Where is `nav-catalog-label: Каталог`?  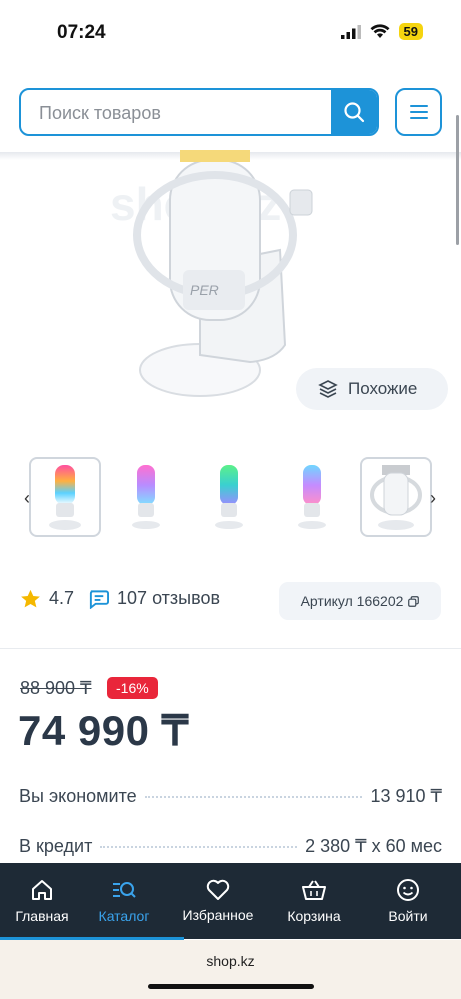
nav-catalog-label: Каталог is located at coordinates (124, 916).